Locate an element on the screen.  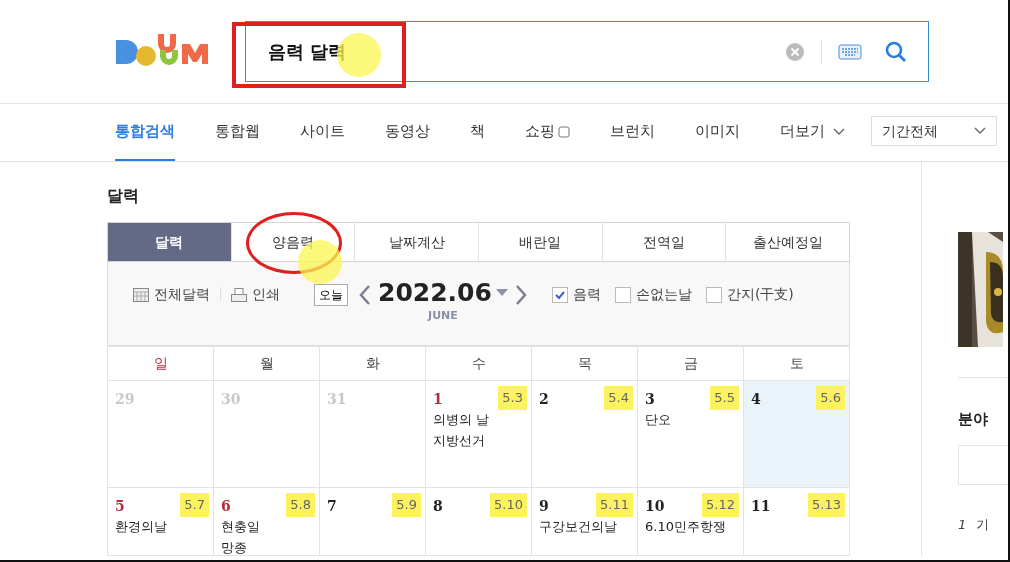
calendar-tab: 출산예정일 is located at coordinates (787, 242).